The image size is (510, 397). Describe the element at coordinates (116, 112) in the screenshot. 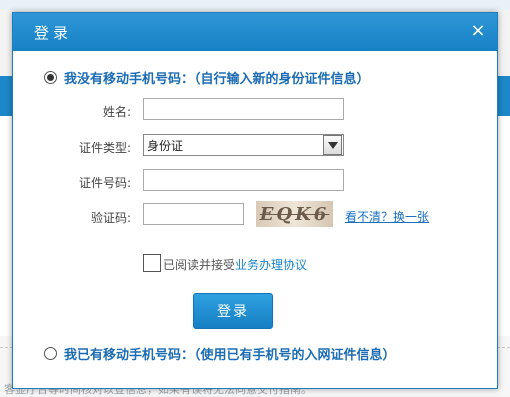

I see `name-label: 姓名:` at that location.